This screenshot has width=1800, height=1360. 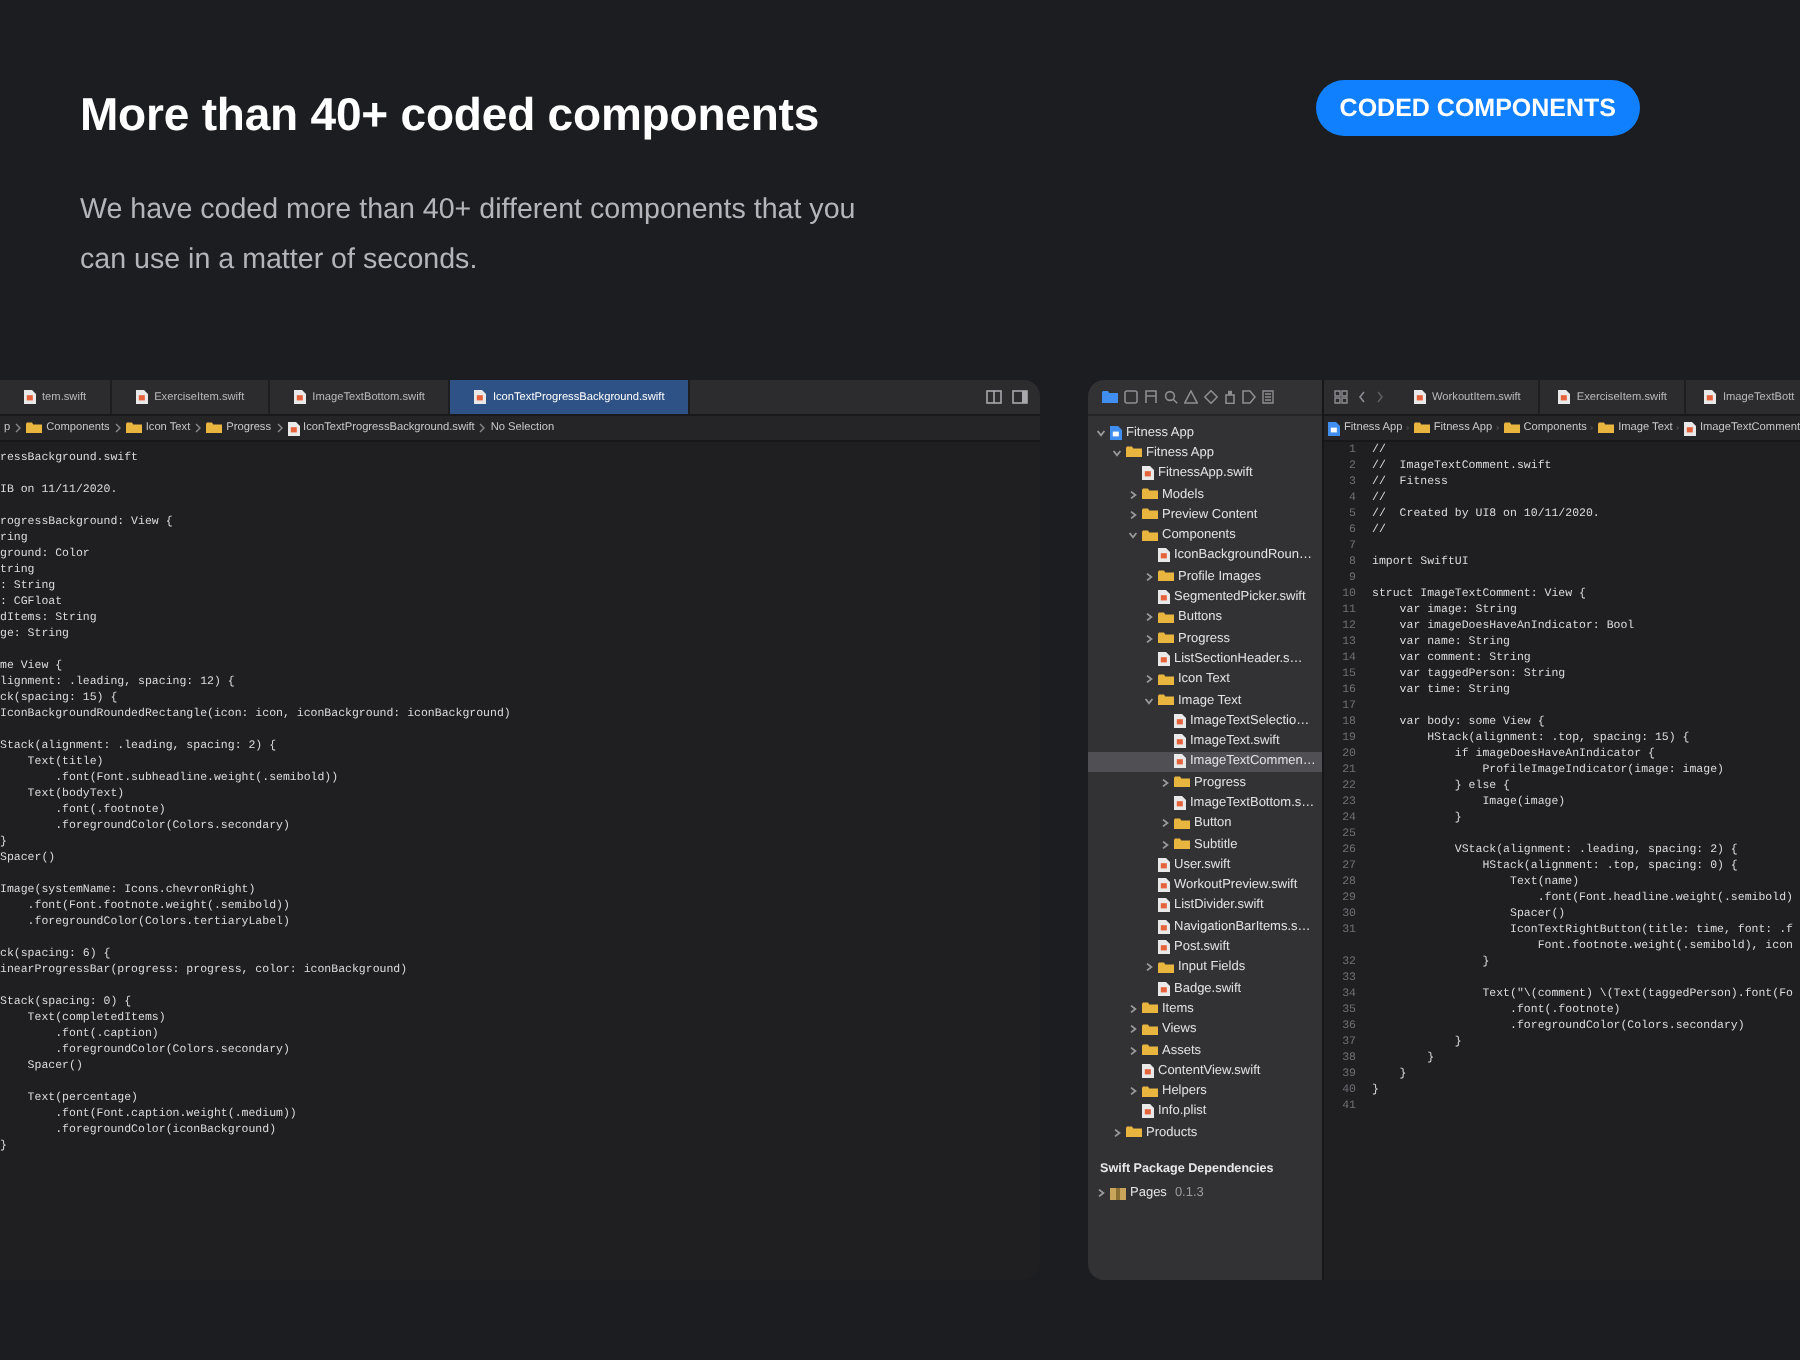 What do you see at coordinates (1191, 397) in the screenshot?
I see `warning-icon` at bounding box center [1191, 397].